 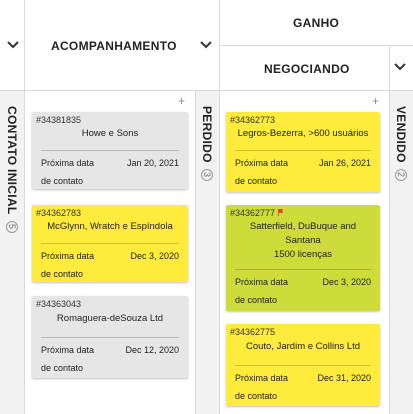 I want to click on deal-id: #34381835, so click(x=59, y=120).